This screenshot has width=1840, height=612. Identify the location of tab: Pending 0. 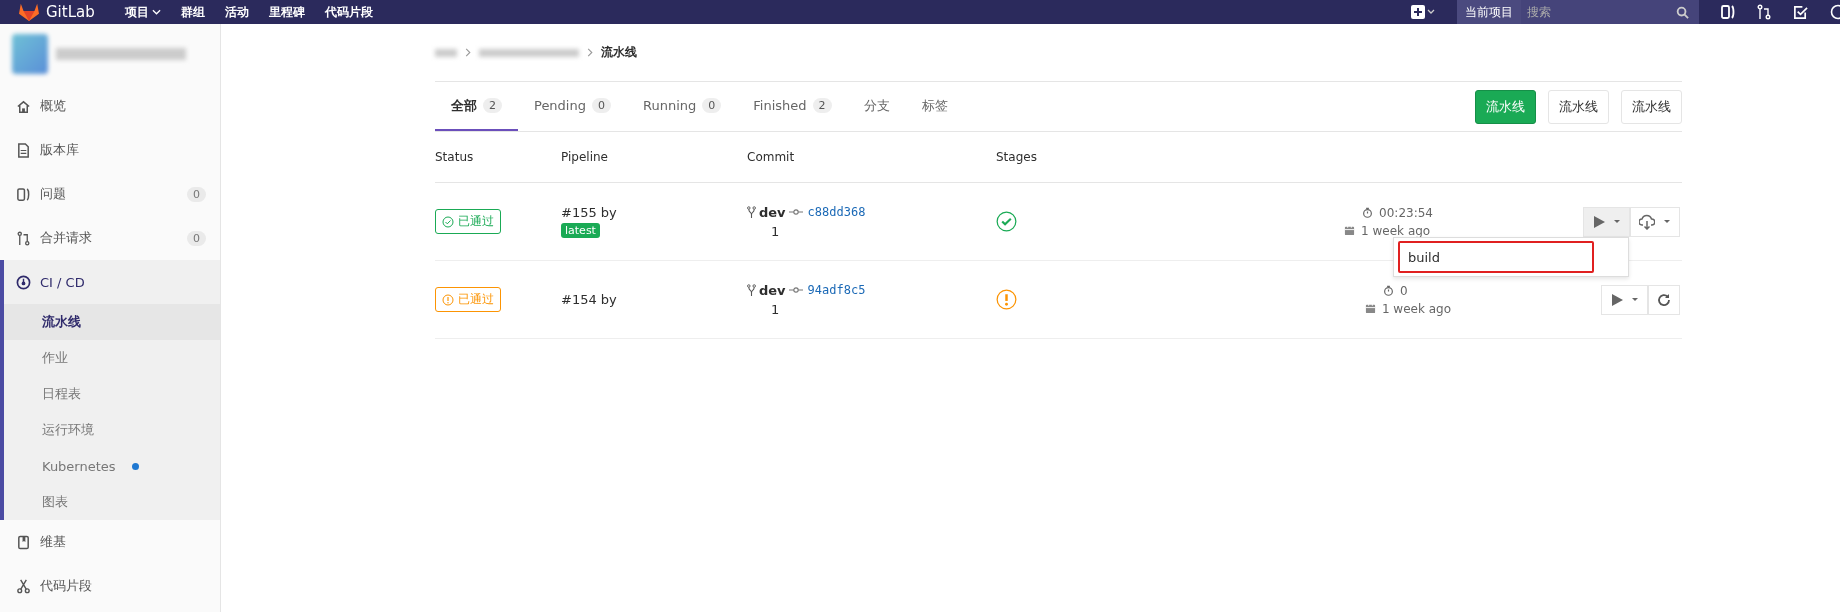
(572, 106).